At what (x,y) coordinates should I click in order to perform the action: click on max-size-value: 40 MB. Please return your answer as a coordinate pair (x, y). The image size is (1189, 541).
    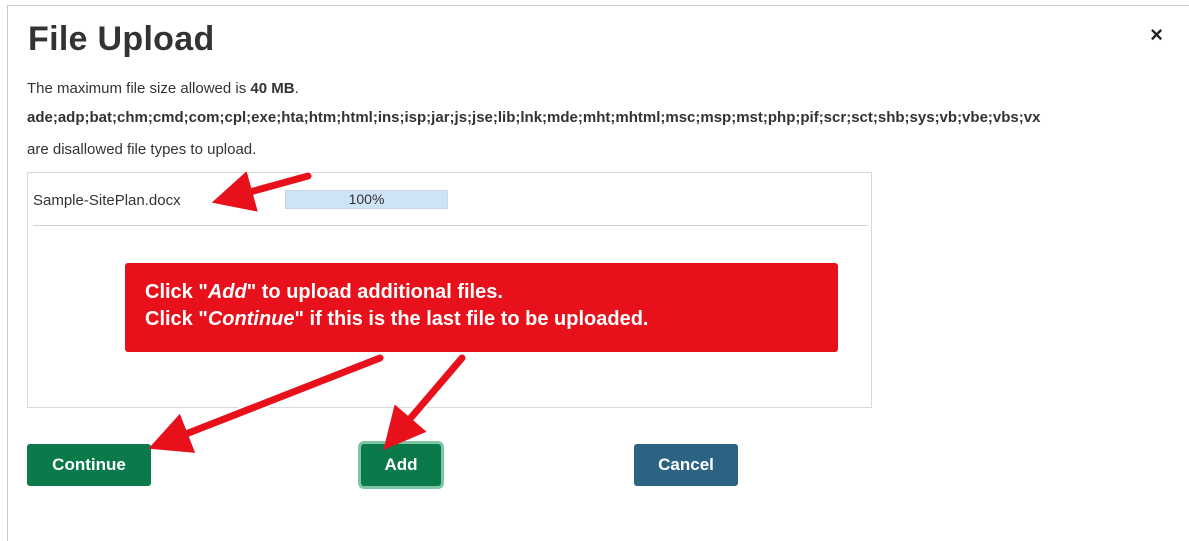
    Looking at the image, I should click on (272, 88).